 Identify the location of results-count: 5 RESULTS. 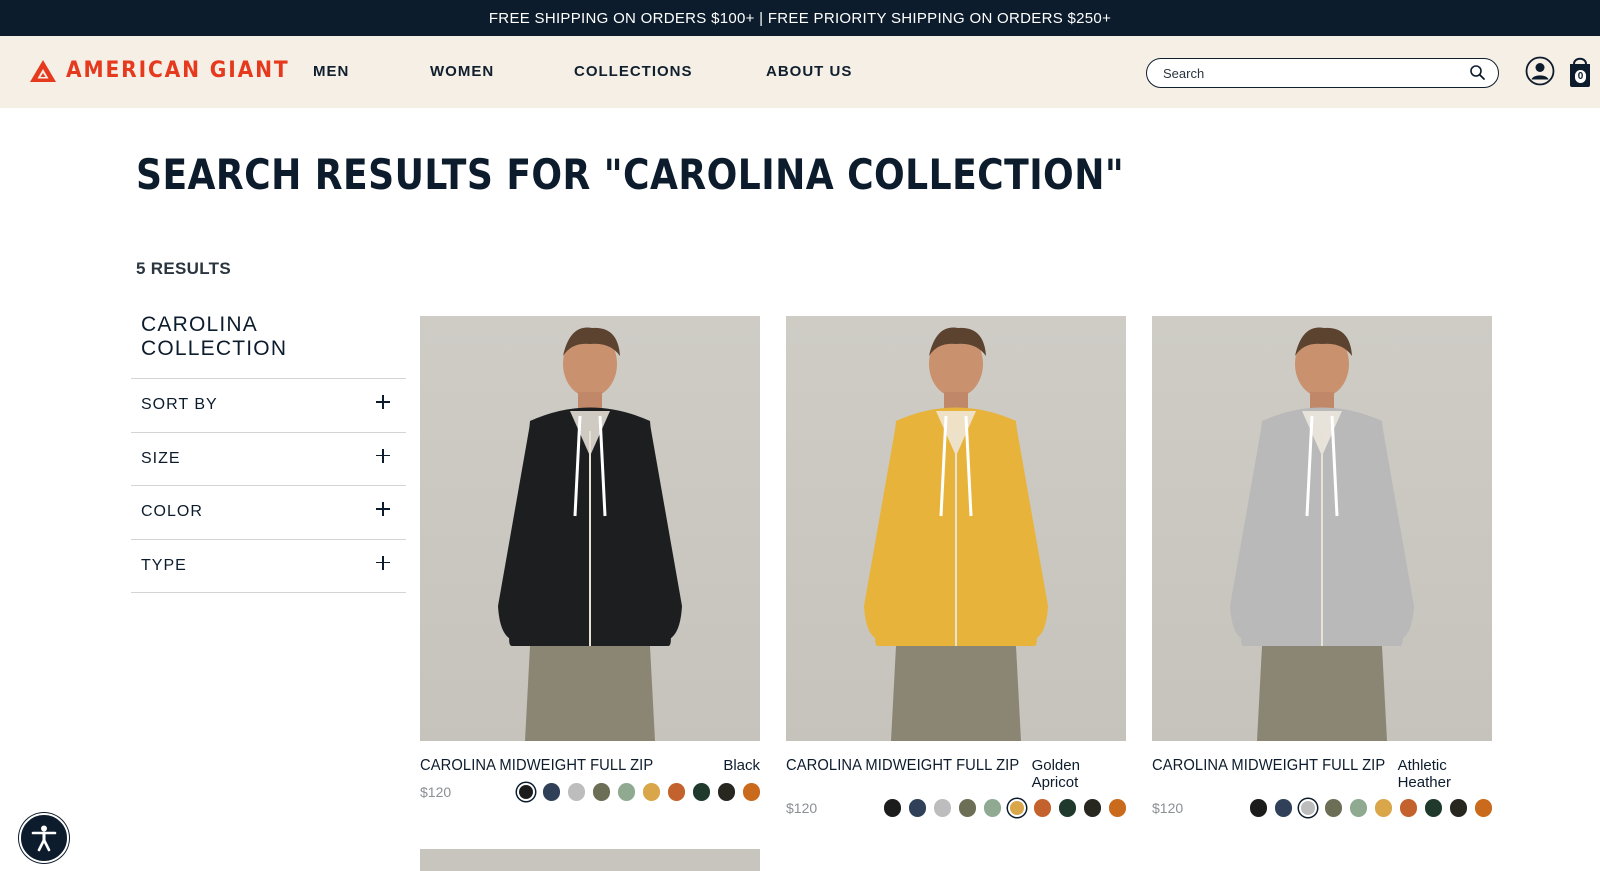
(183, 268).